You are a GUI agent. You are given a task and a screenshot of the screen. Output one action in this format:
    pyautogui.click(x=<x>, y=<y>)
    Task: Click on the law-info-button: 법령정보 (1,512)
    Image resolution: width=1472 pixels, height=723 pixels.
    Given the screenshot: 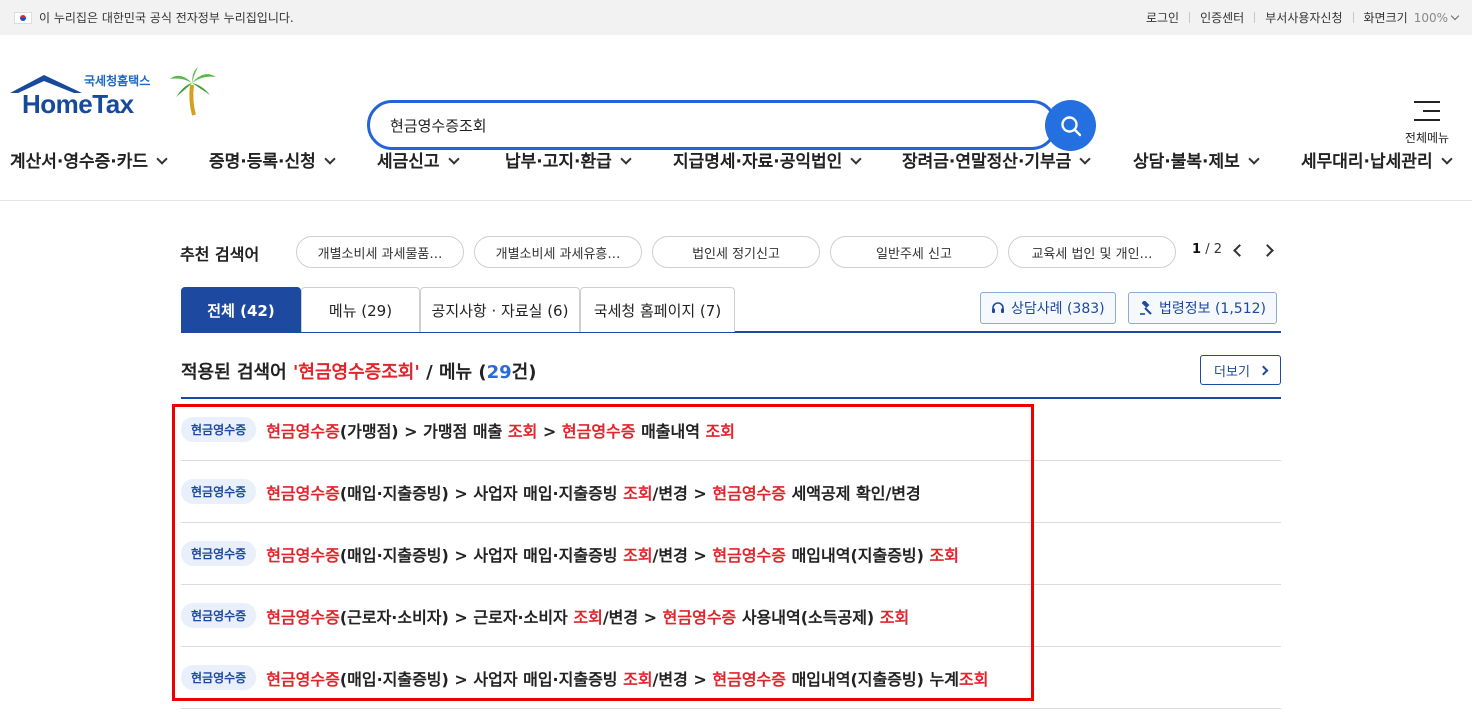 What is the action you would take?
    pyautogui.click(x=1202, y=308)
    